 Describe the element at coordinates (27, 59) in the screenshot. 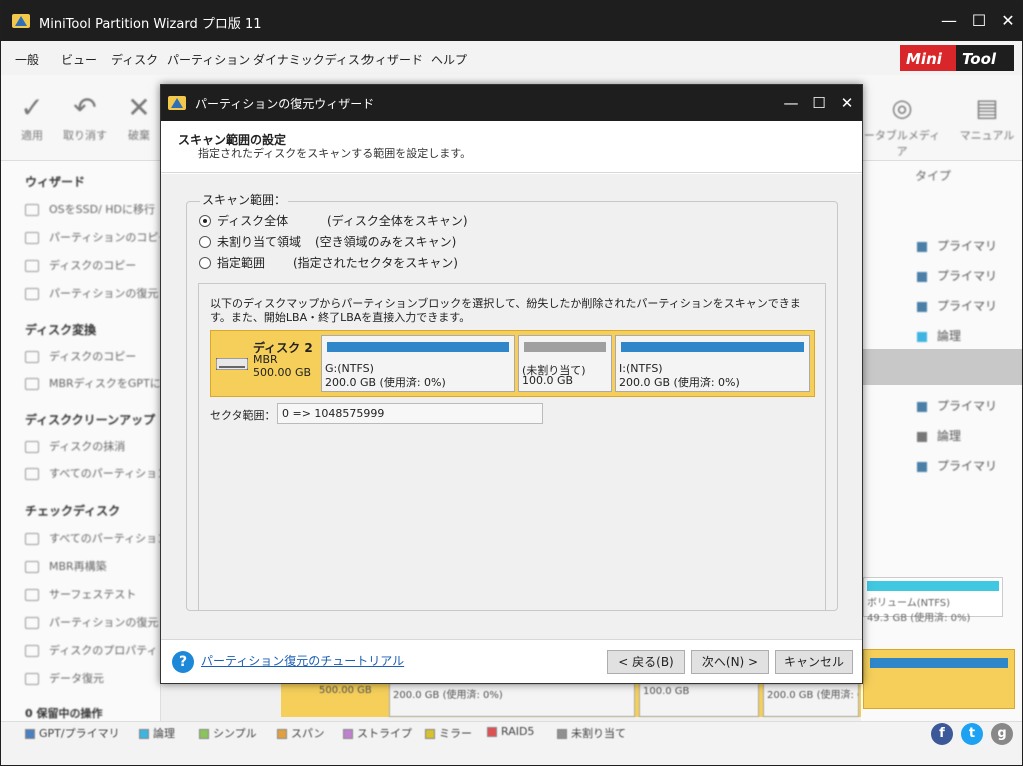

I see `menu-general: 一般` at that location.